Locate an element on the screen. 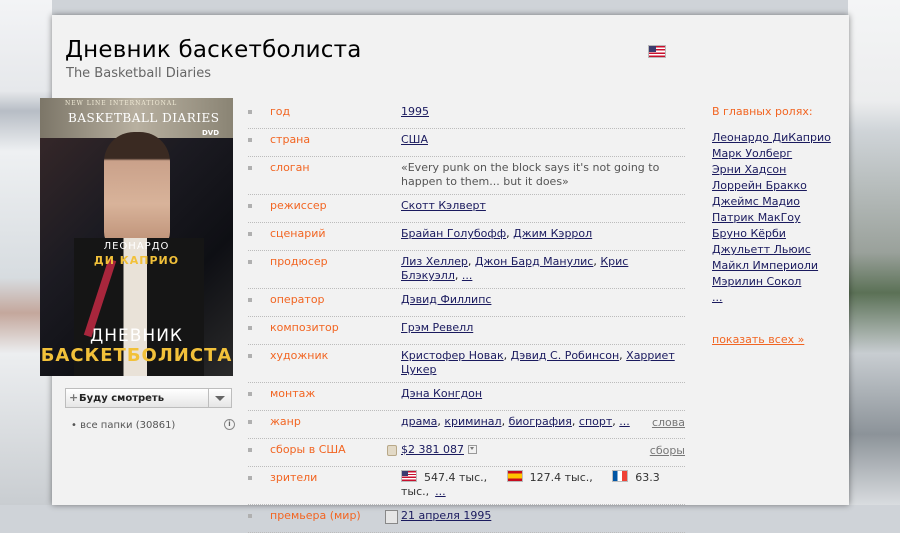 The image size is (900, 533). cast-item: Бруно Кёрби is located at coordinates (777, 234).